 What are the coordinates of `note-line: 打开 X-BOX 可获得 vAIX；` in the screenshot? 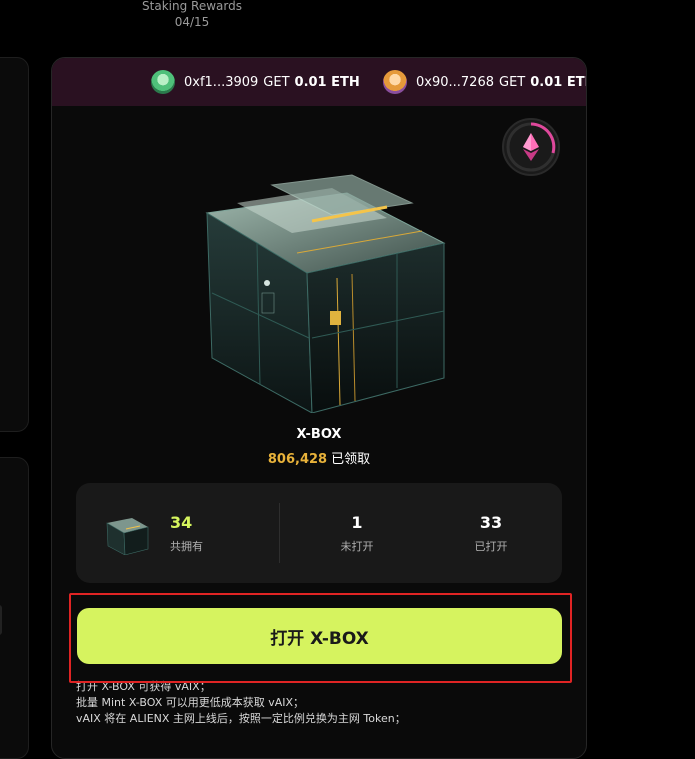 It's located at (143, 686).